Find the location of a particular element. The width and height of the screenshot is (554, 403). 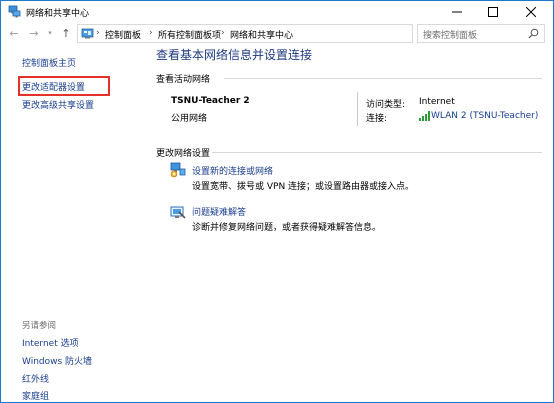

forward-button: → is located at coordinates (34, 33).